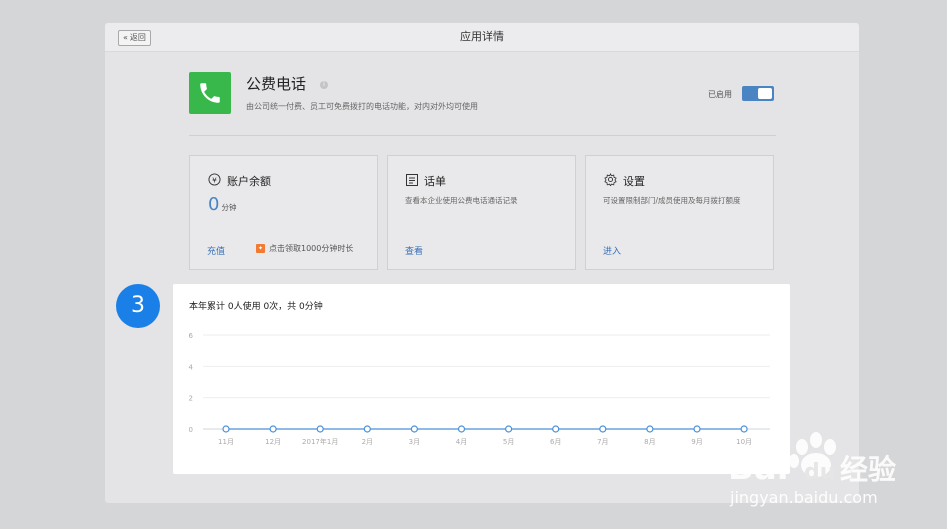  I want to click on x-tick-label: 5月, so click(508, 442).